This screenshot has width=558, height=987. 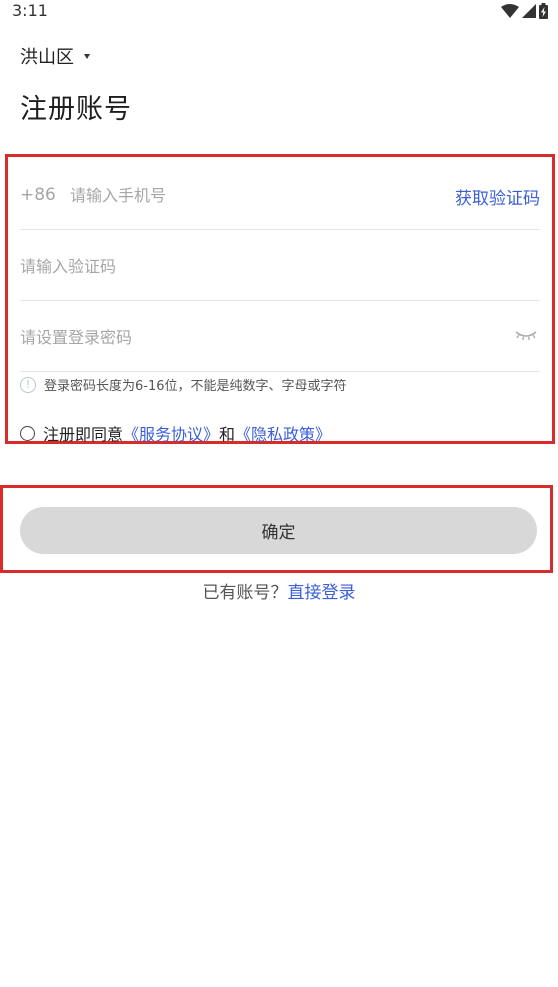 What do you see at coordinates (47, 57) in the screenshot?
I see `region-label: 洪山区` at bounding box center [47, 57].